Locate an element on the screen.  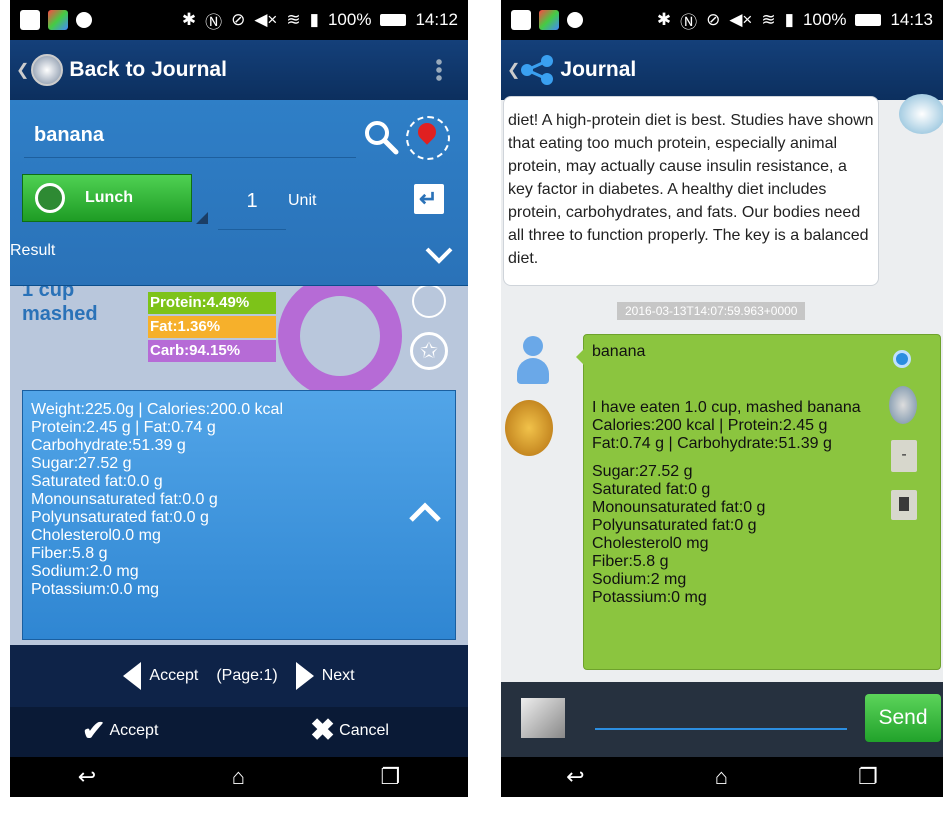
search-panel: banana Lunch 1 Unit Result is located at coordinates (239, 193).